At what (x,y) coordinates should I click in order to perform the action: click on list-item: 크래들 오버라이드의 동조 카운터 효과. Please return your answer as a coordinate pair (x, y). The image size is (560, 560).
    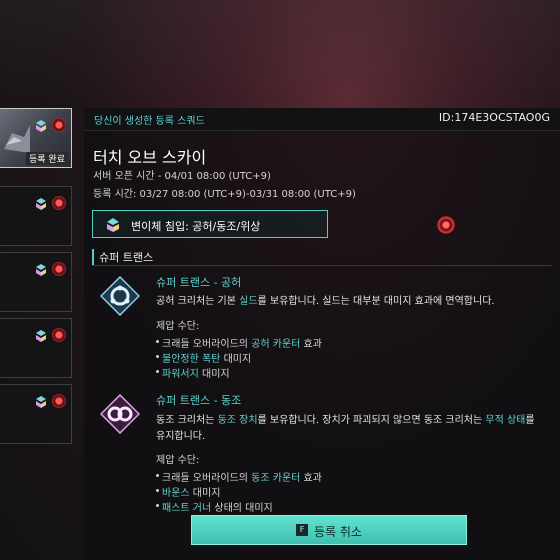
    Looking at the image, I should click on (239, 476).